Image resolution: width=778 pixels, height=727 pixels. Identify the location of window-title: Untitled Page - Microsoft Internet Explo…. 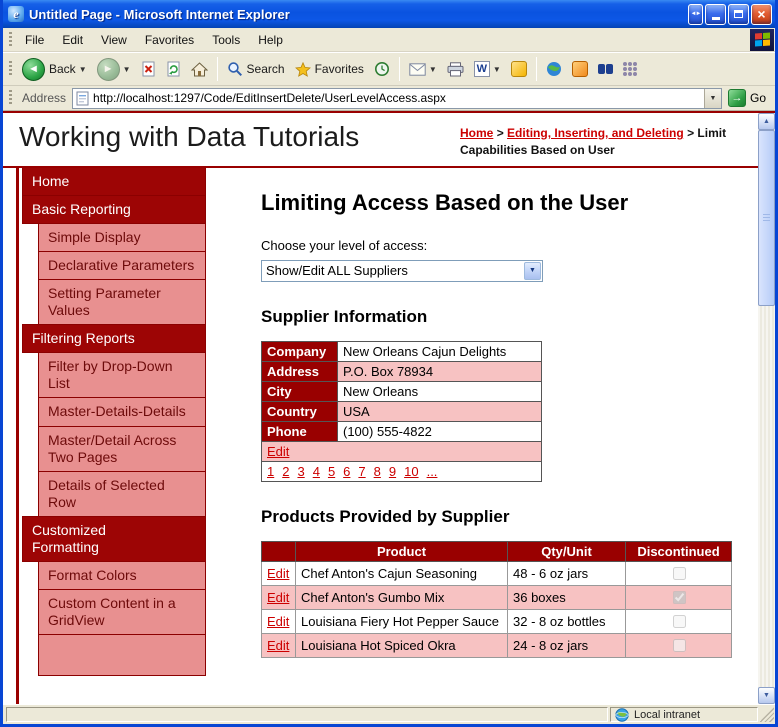
(159, 14).